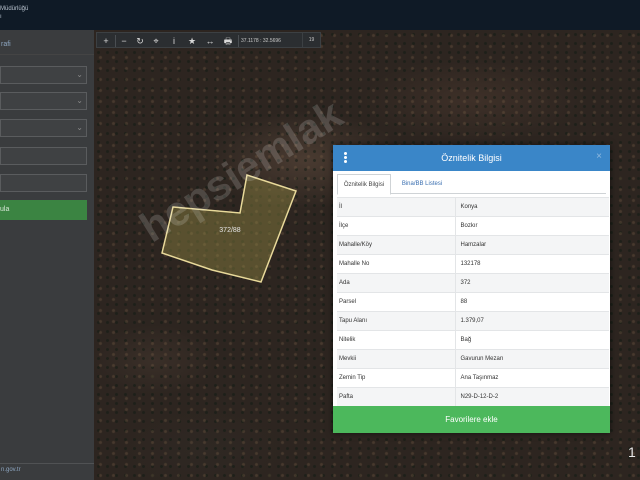 The height and width of the screenshot is (480, 640). Describe the element at coordinates (532, 397) in the screenshot. I see `attr-value: N29-D-12-D-2` at that location.